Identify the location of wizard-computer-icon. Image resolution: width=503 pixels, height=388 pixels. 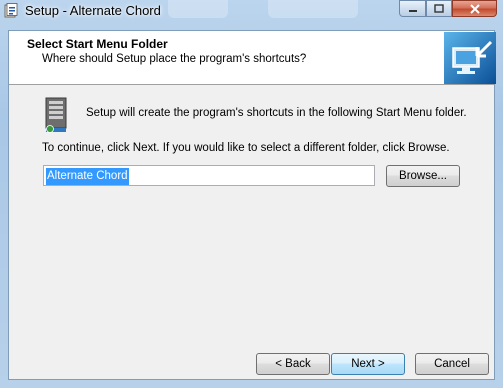
(470, 58).